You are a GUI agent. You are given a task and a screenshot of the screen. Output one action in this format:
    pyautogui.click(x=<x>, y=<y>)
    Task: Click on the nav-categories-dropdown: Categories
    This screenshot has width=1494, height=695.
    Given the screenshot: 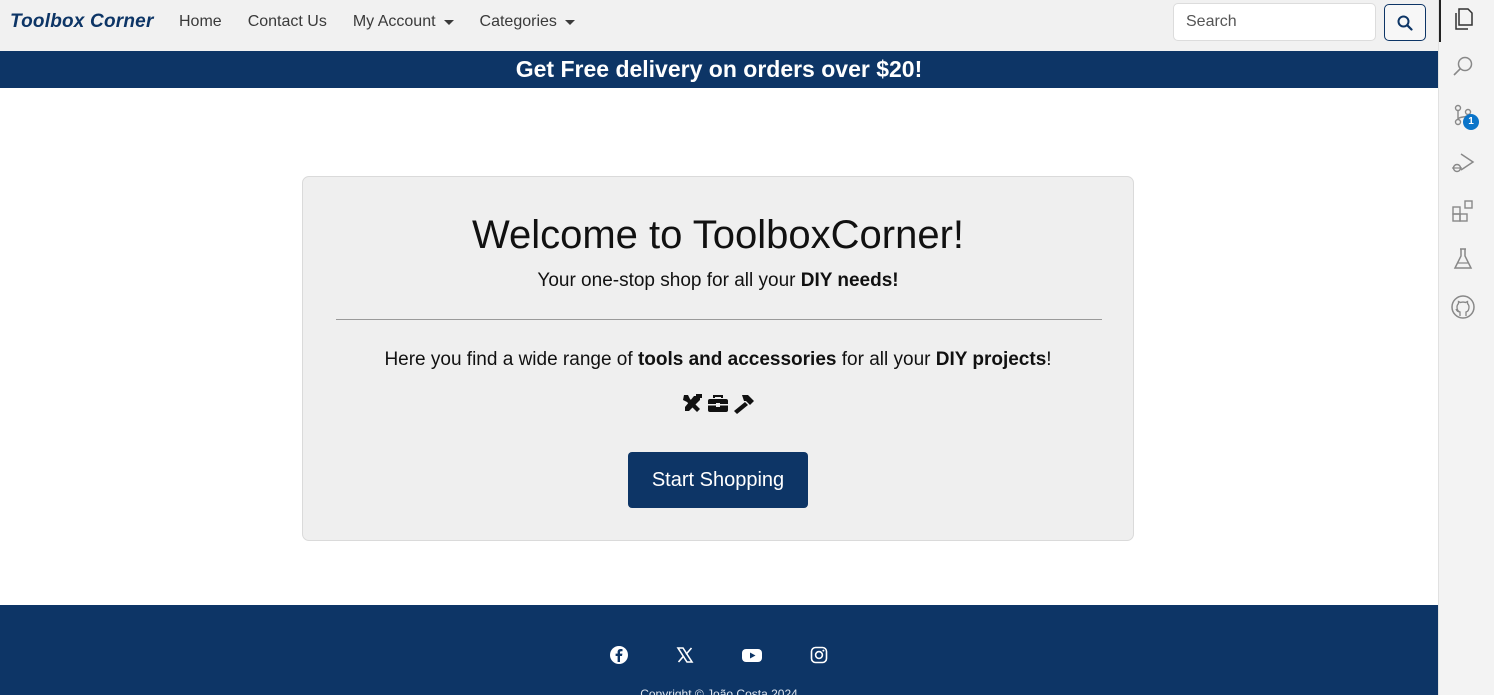 What is the action you would take?
    pyautogui.click(x=527, y=22)
    